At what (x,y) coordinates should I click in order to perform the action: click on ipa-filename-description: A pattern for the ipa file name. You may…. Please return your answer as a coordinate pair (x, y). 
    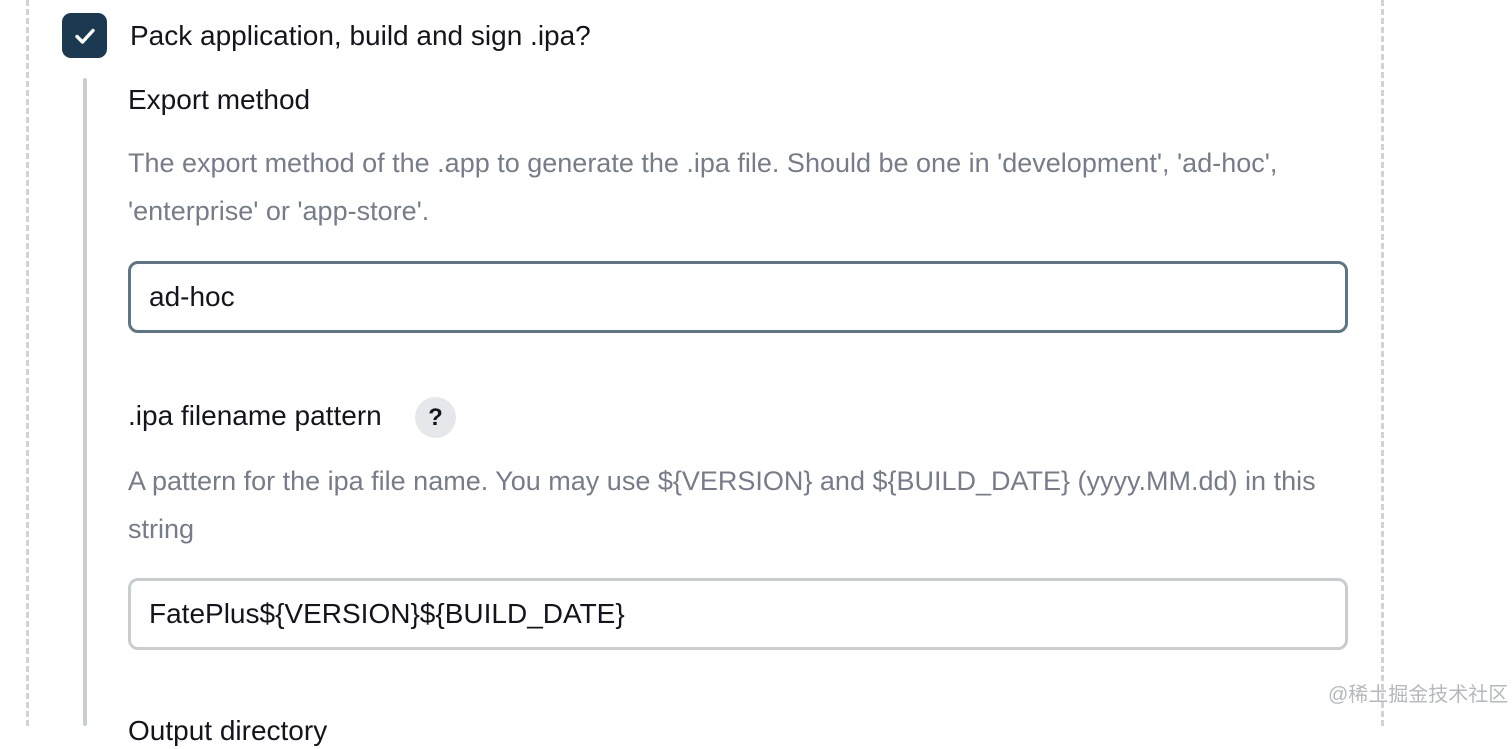
    Looking at the image, I should click on (722, 505).